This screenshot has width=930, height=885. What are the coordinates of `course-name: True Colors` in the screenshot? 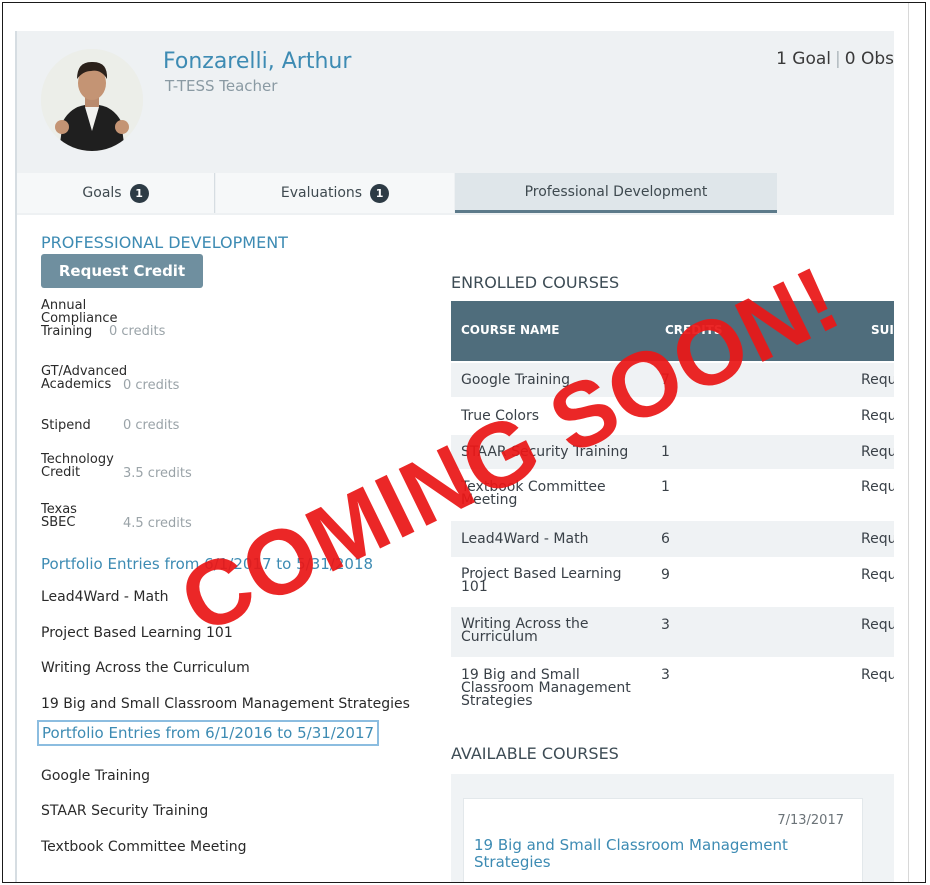 It's located at (500, 416).